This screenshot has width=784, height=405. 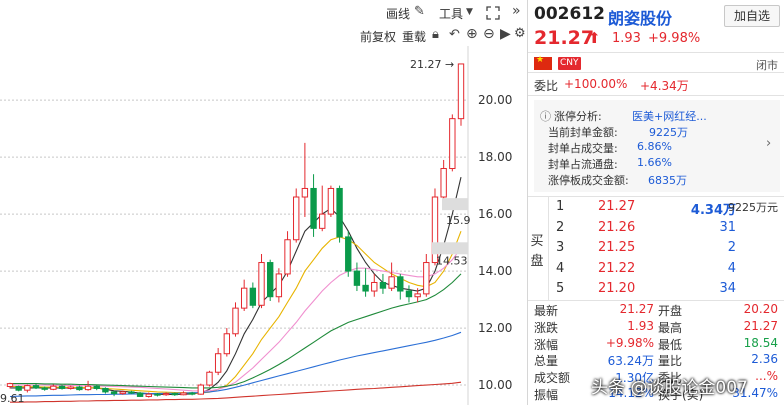 What do you see at coordinates (768, 143) in the screenshot?
I see `chevron-right-icon: ›` at bounding box center [768, 143].